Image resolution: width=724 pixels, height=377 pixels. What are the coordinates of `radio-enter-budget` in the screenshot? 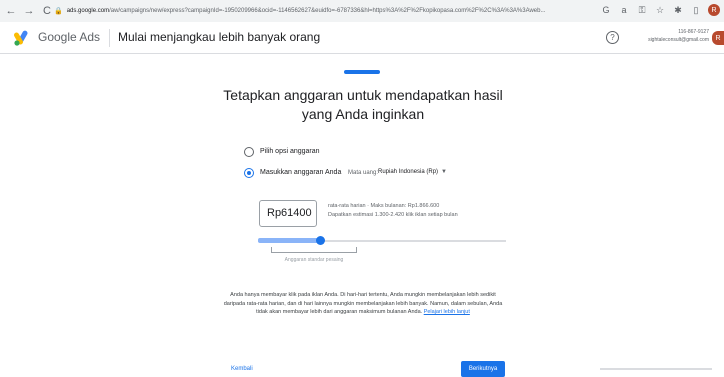 It's located at (249, 173).